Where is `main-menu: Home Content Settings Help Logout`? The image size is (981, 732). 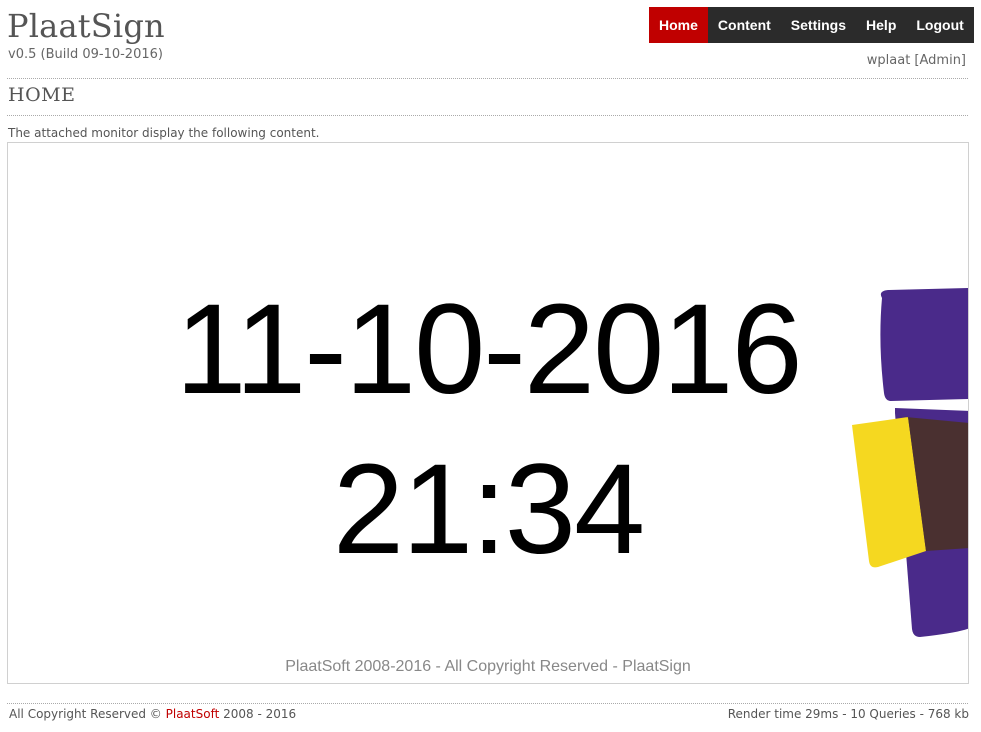 main-menu: Home Content Settings Help Logout is located at coordinates (811, 25).